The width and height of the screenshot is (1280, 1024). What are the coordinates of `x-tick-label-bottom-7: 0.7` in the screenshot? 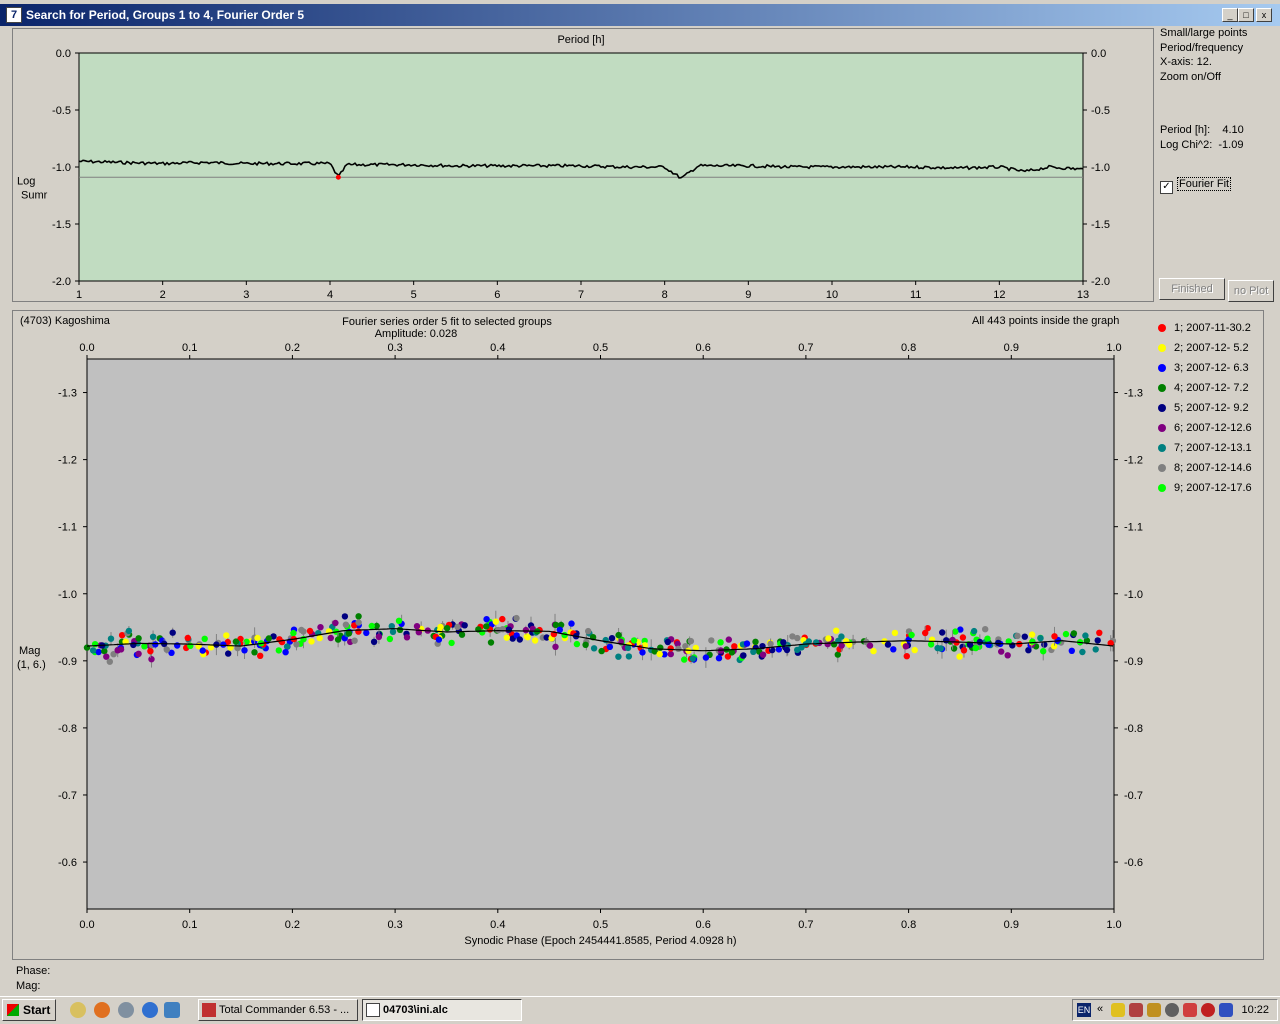 It's located at (805, 925).